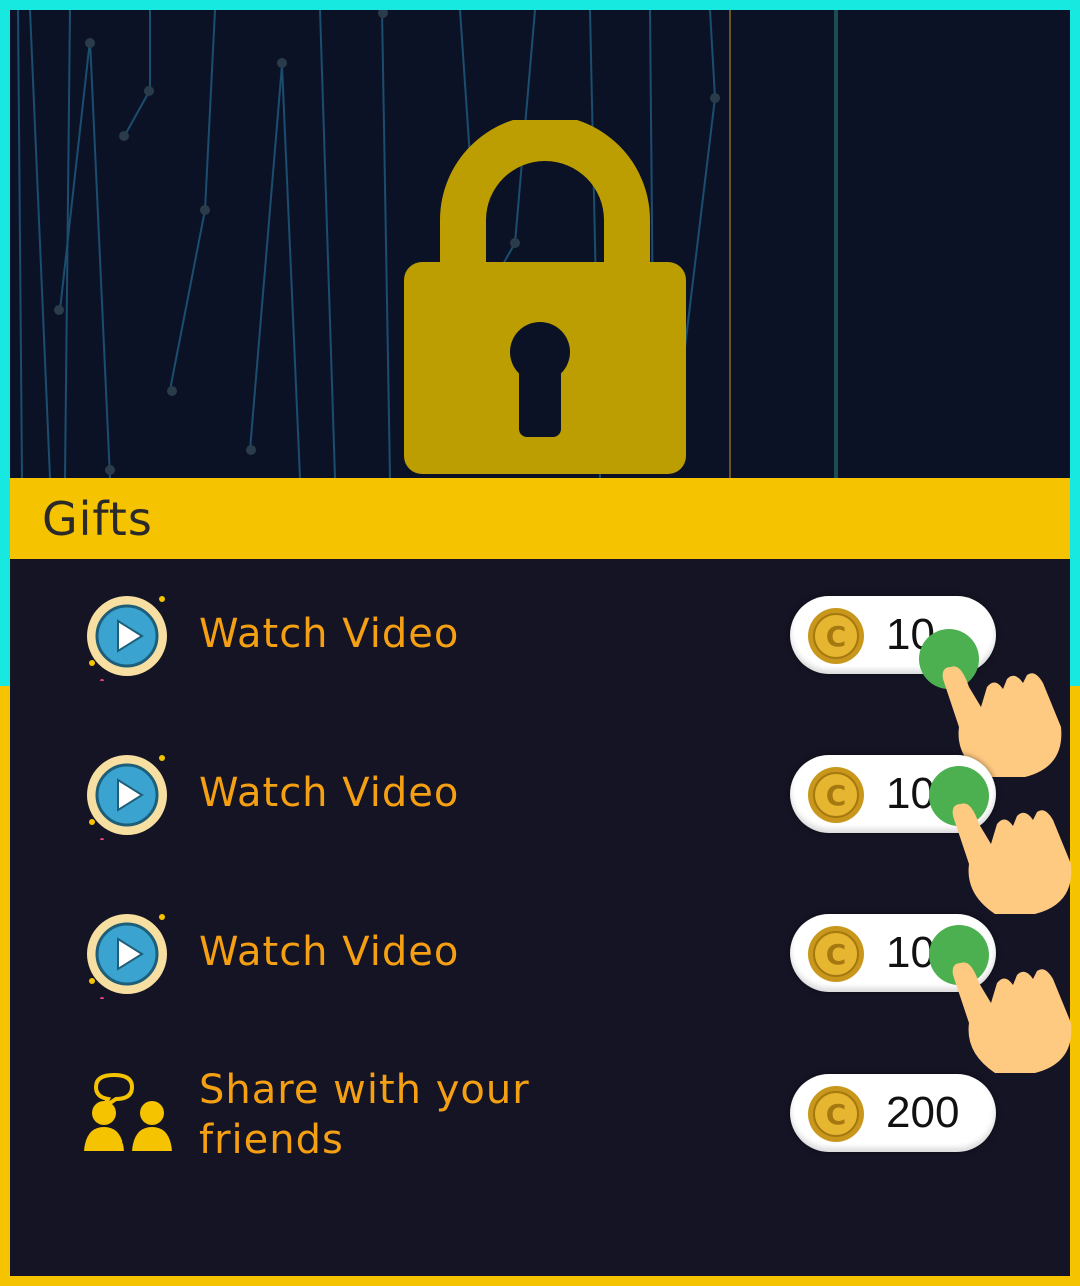 This screenshot has width=1080, height=1286. What do you see at coordinates (541, 824) in the screenshot?
I see `reward-row-watch-video-2: Watch Video C 10` at bounding box center [541, 824].